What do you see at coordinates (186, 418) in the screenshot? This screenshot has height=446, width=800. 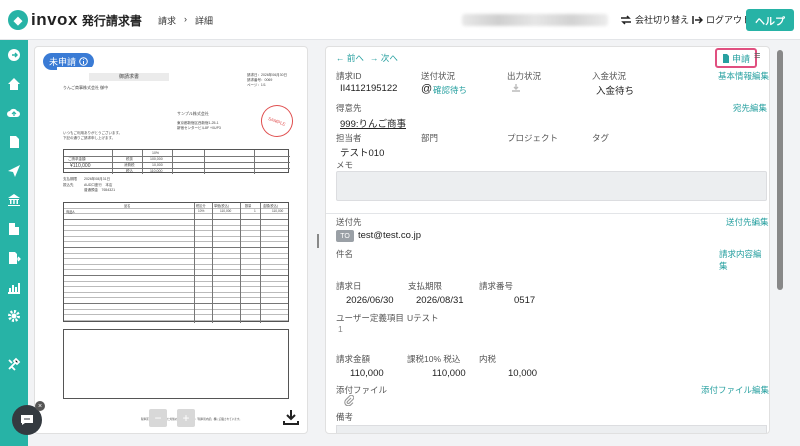 I see `zoom-in-button: +` at bounding box center [186, 418].